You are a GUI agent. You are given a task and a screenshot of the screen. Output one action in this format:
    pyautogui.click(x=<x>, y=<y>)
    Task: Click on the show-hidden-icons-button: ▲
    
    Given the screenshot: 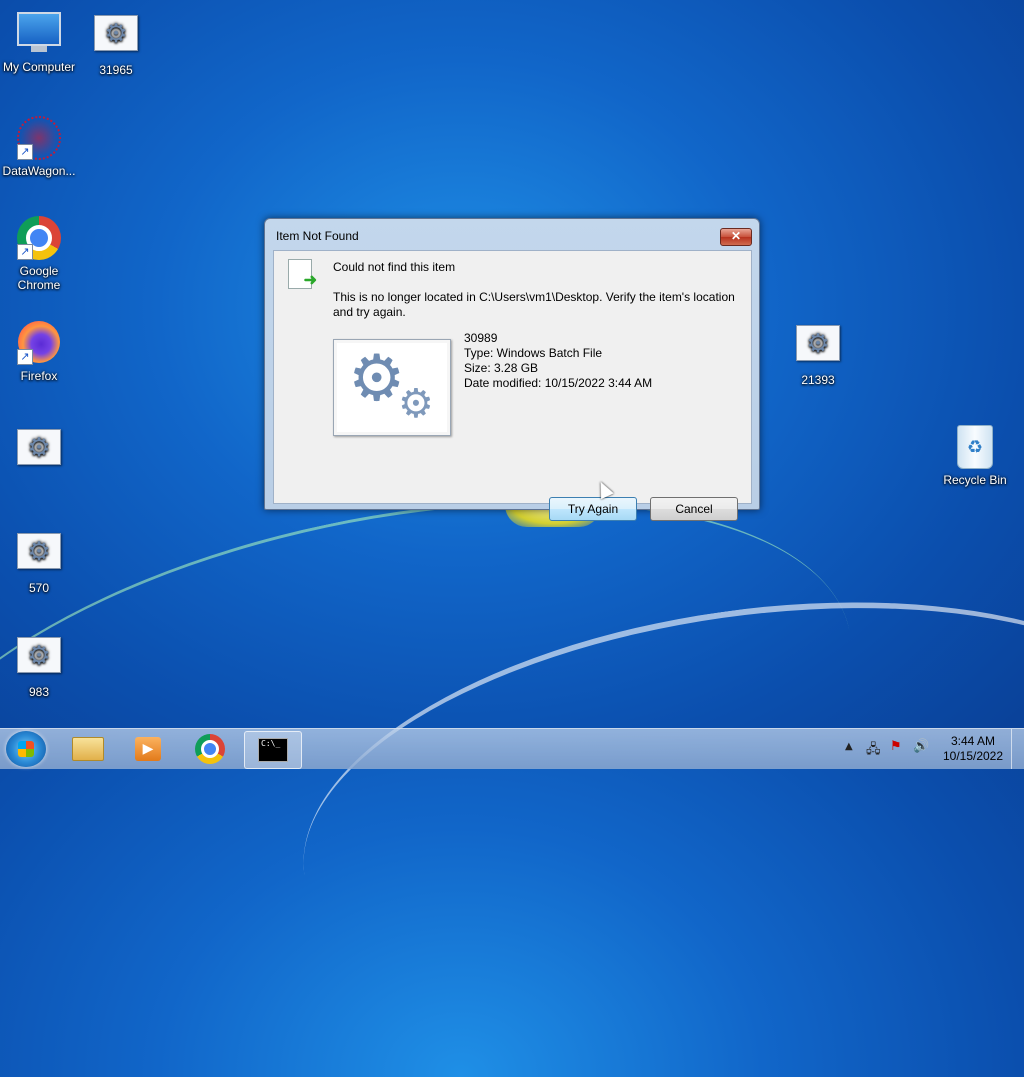 What is the action you would take?
    pyautogui.click(x=849, y=746)
    